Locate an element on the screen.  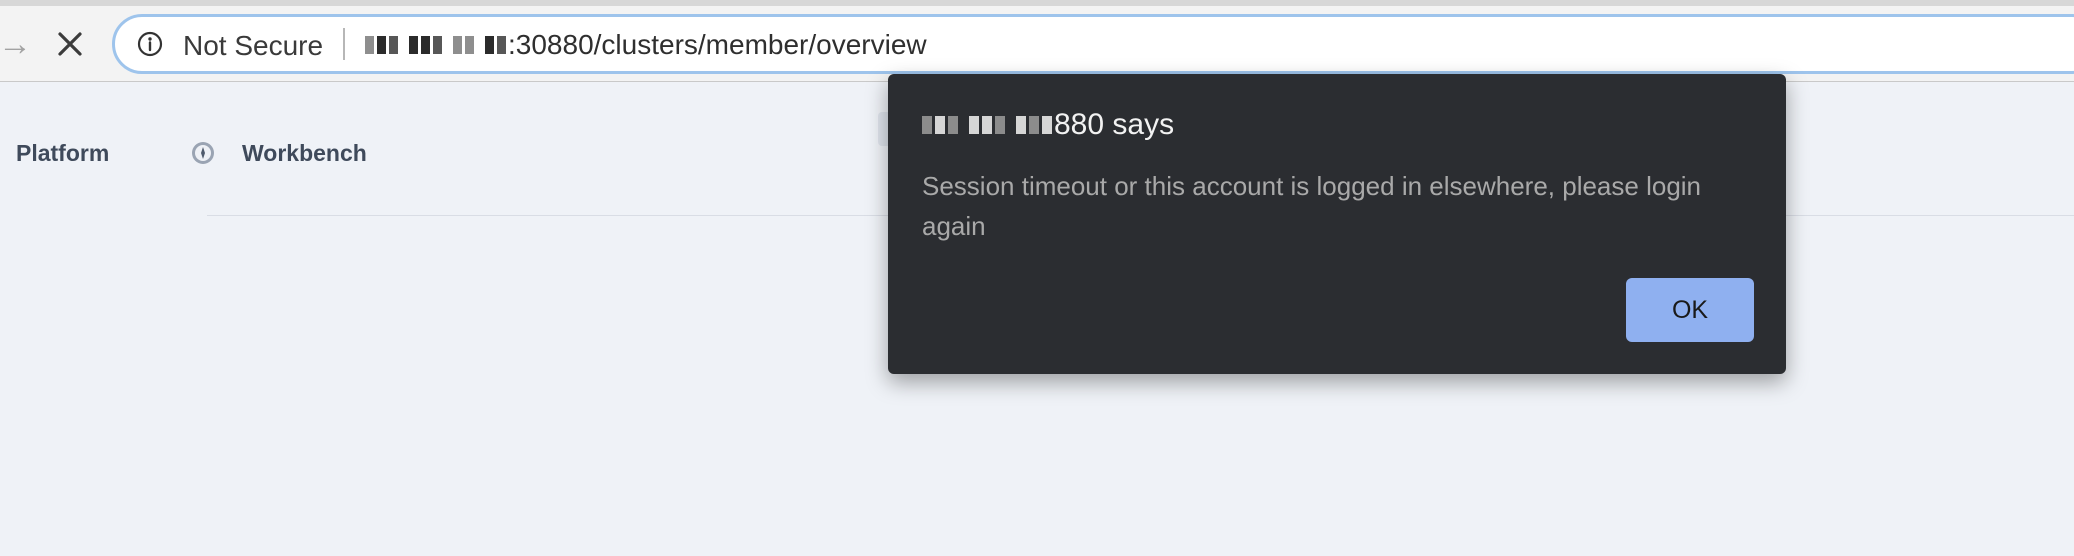
close-icon is located at coordinates (70, 44).